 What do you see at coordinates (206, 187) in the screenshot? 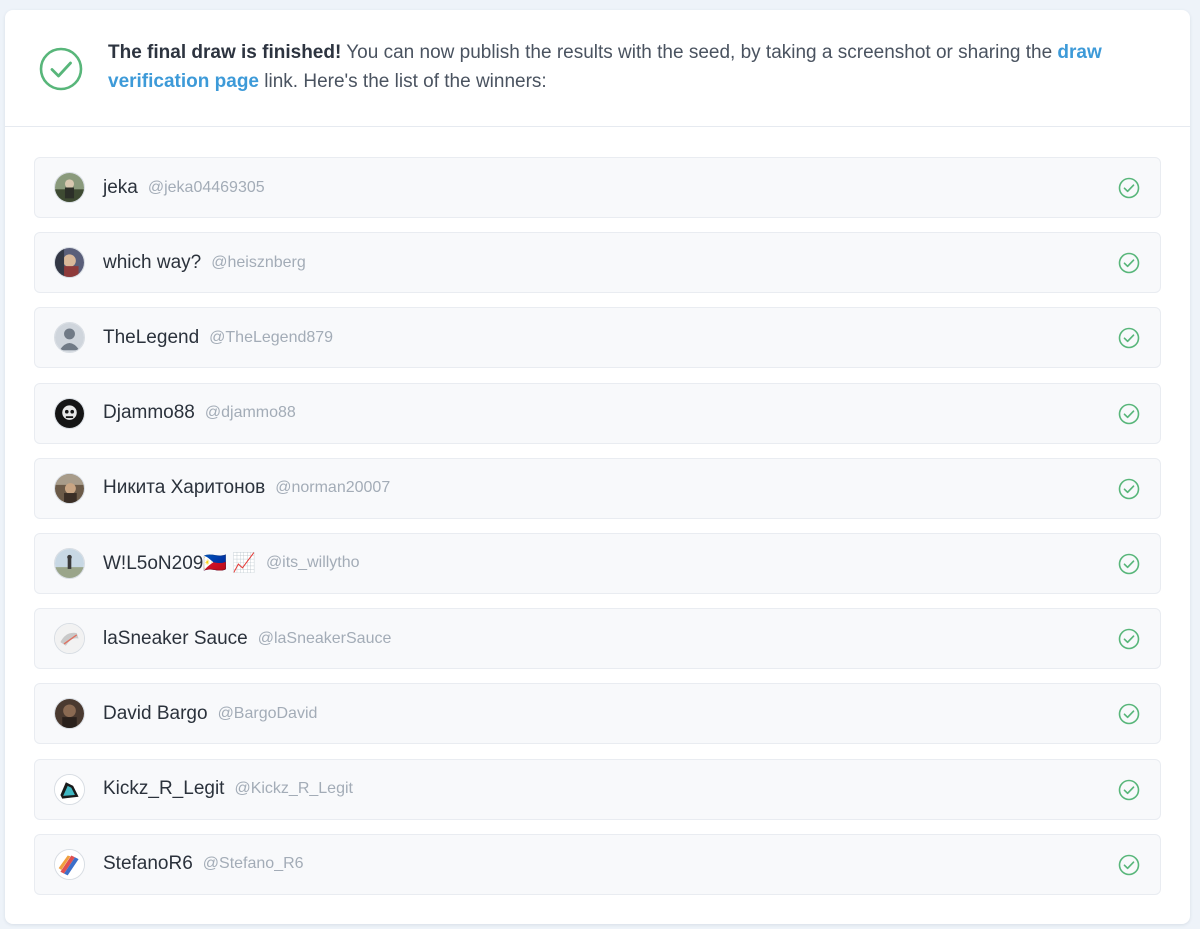
I see `winner-handle: @jeka04469305` at bounding box center [206, 187].